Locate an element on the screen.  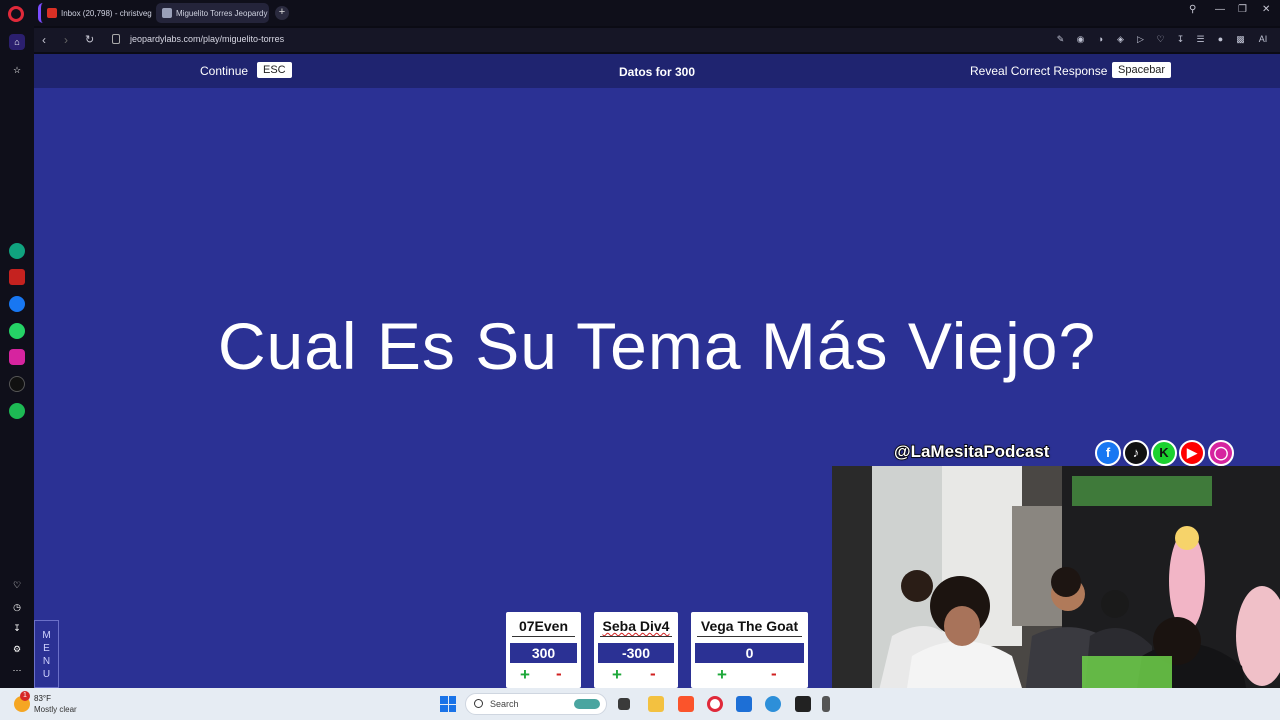
webcam-feed is located at coordinates (1056, 593).